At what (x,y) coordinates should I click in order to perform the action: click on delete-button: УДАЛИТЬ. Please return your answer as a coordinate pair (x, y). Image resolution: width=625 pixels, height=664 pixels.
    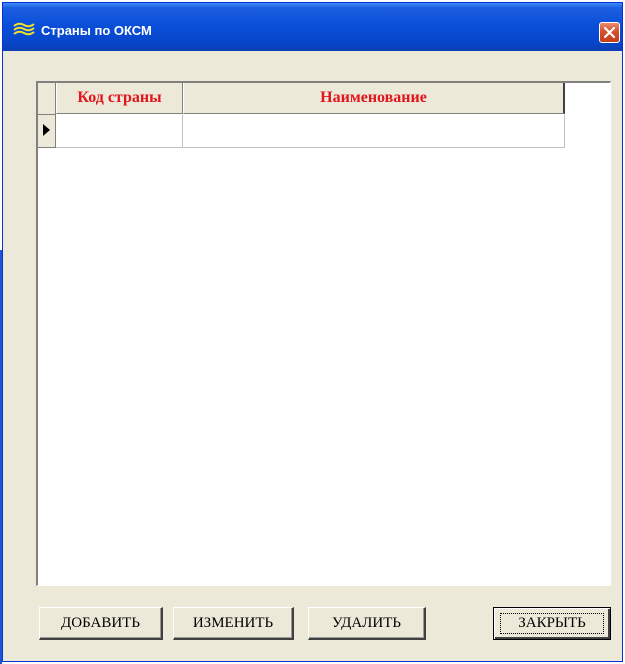
    Looking at the image, I should click on (367, 623).